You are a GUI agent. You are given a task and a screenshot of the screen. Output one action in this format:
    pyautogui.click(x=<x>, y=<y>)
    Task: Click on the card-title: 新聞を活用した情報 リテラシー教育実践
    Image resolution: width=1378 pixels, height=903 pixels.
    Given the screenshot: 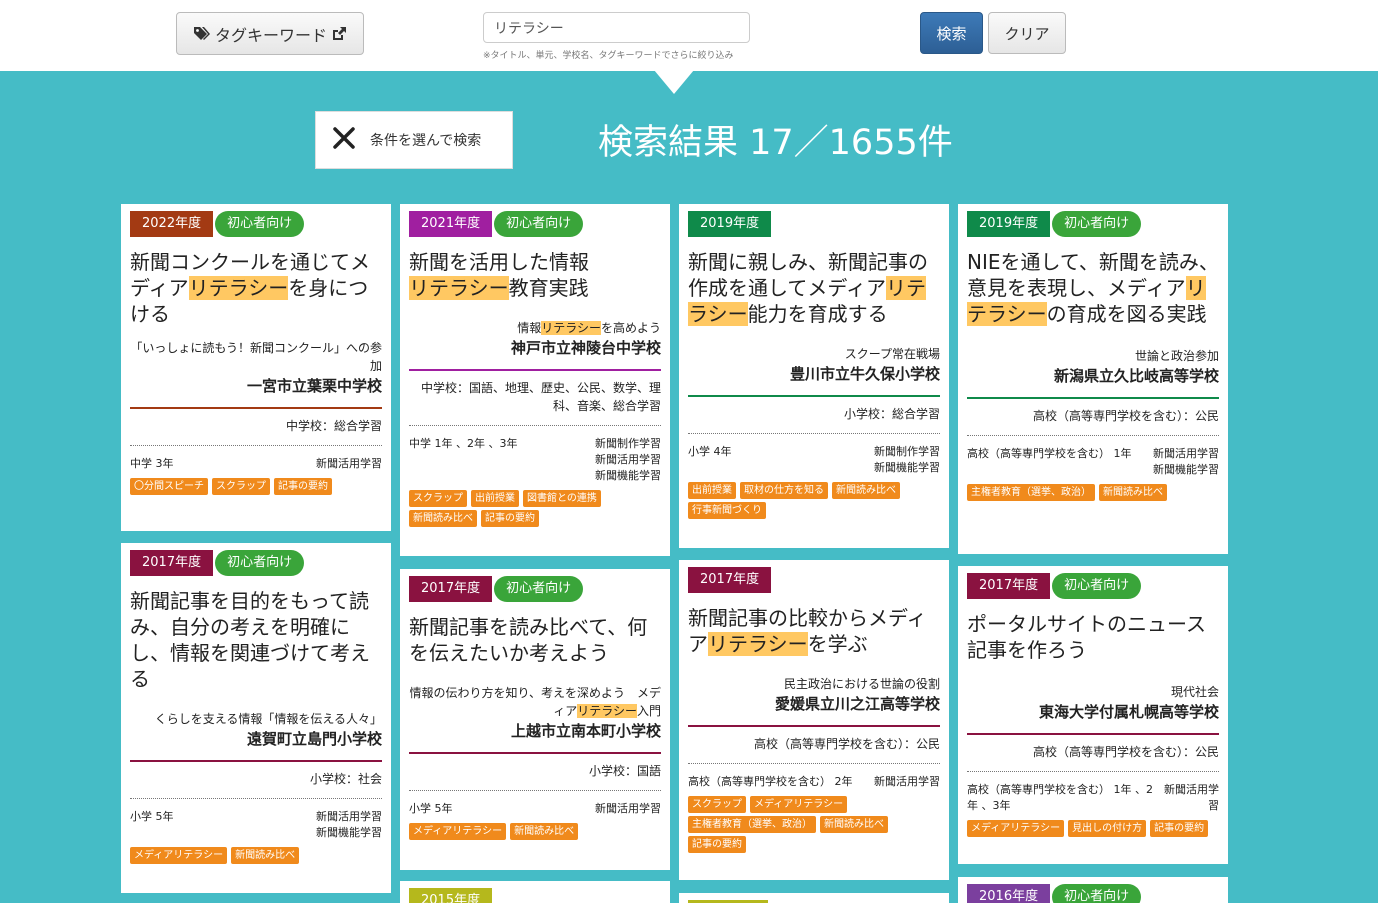 What is the action you would take?
    pyautogui.click(x=535, y=275)
    